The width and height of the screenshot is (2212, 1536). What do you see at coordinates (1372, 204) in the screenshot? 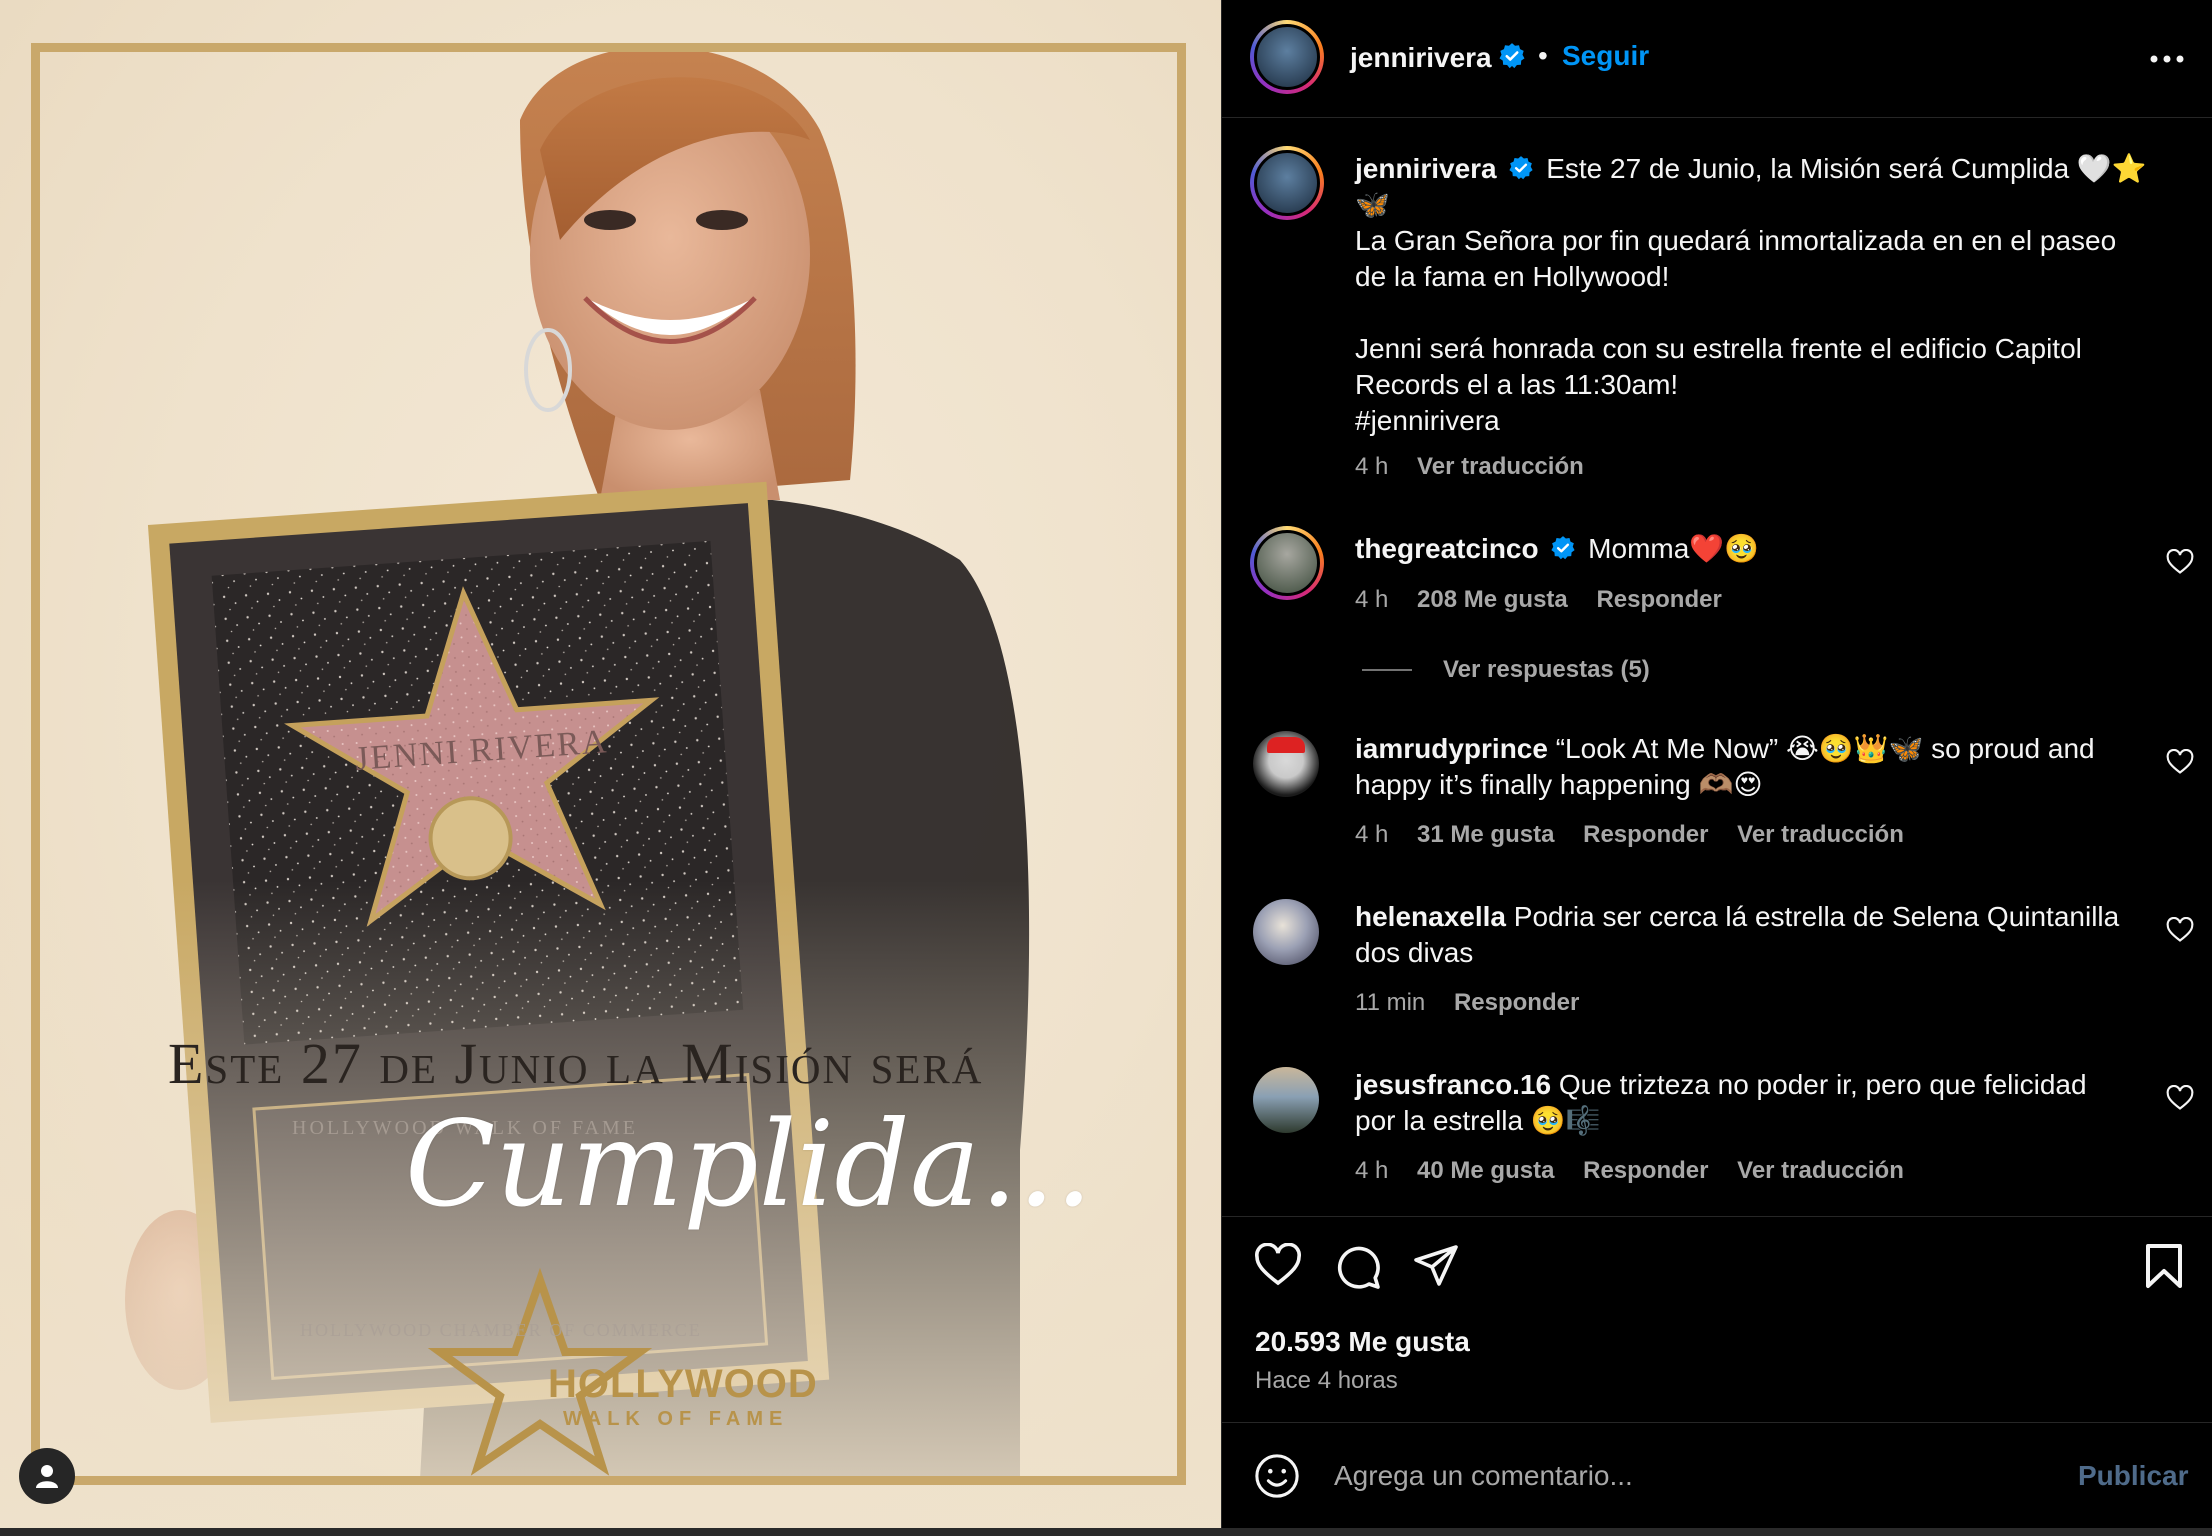
I see `caption-line-1b: 🦋` at bounding box center [1372, 204].